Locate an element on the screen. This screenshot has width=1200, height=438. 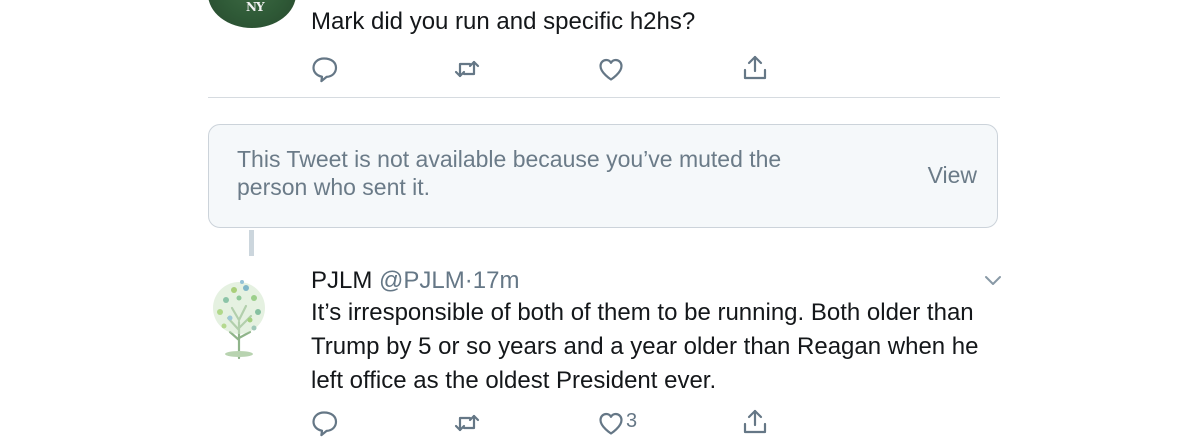
tweet-header: PJLM @PJLM·17m is located at coordinates (415, 281).